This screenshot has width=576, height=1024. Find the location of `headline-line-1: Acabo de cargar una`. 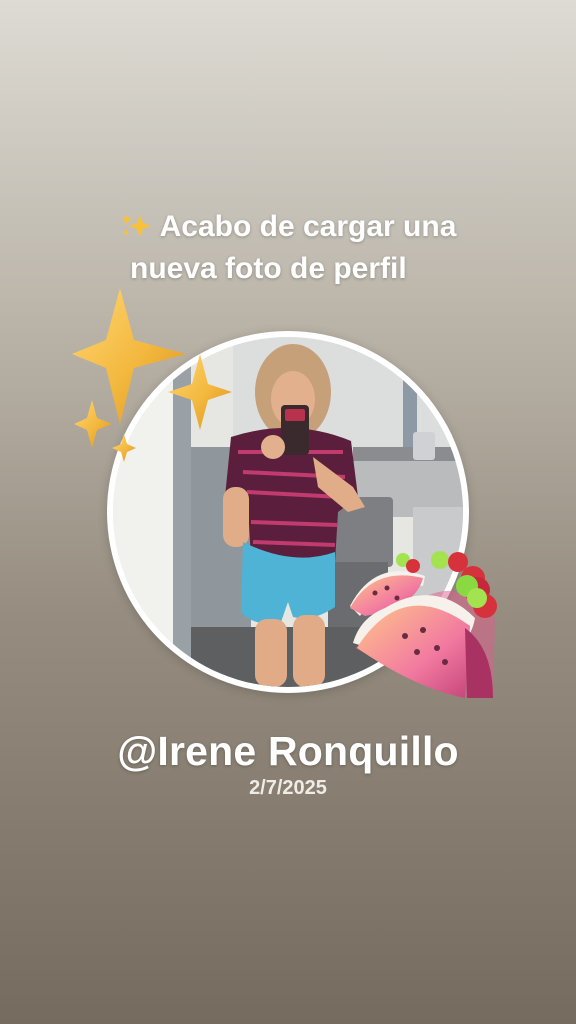

headline-line-1: Acabo de cargar una is located at coordinates (288, 226).